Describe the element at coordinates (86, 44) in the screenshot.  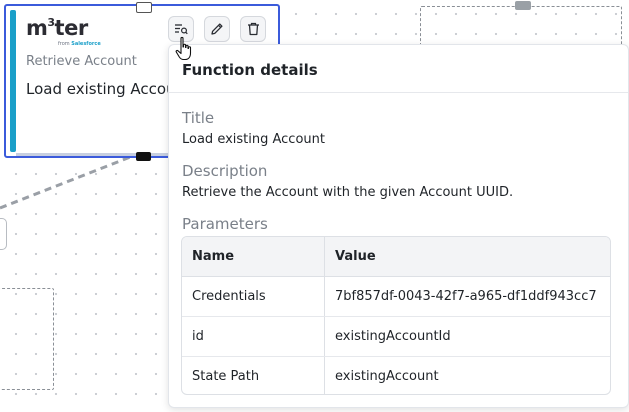
I see `logo-brand: Salesforce` at that location.